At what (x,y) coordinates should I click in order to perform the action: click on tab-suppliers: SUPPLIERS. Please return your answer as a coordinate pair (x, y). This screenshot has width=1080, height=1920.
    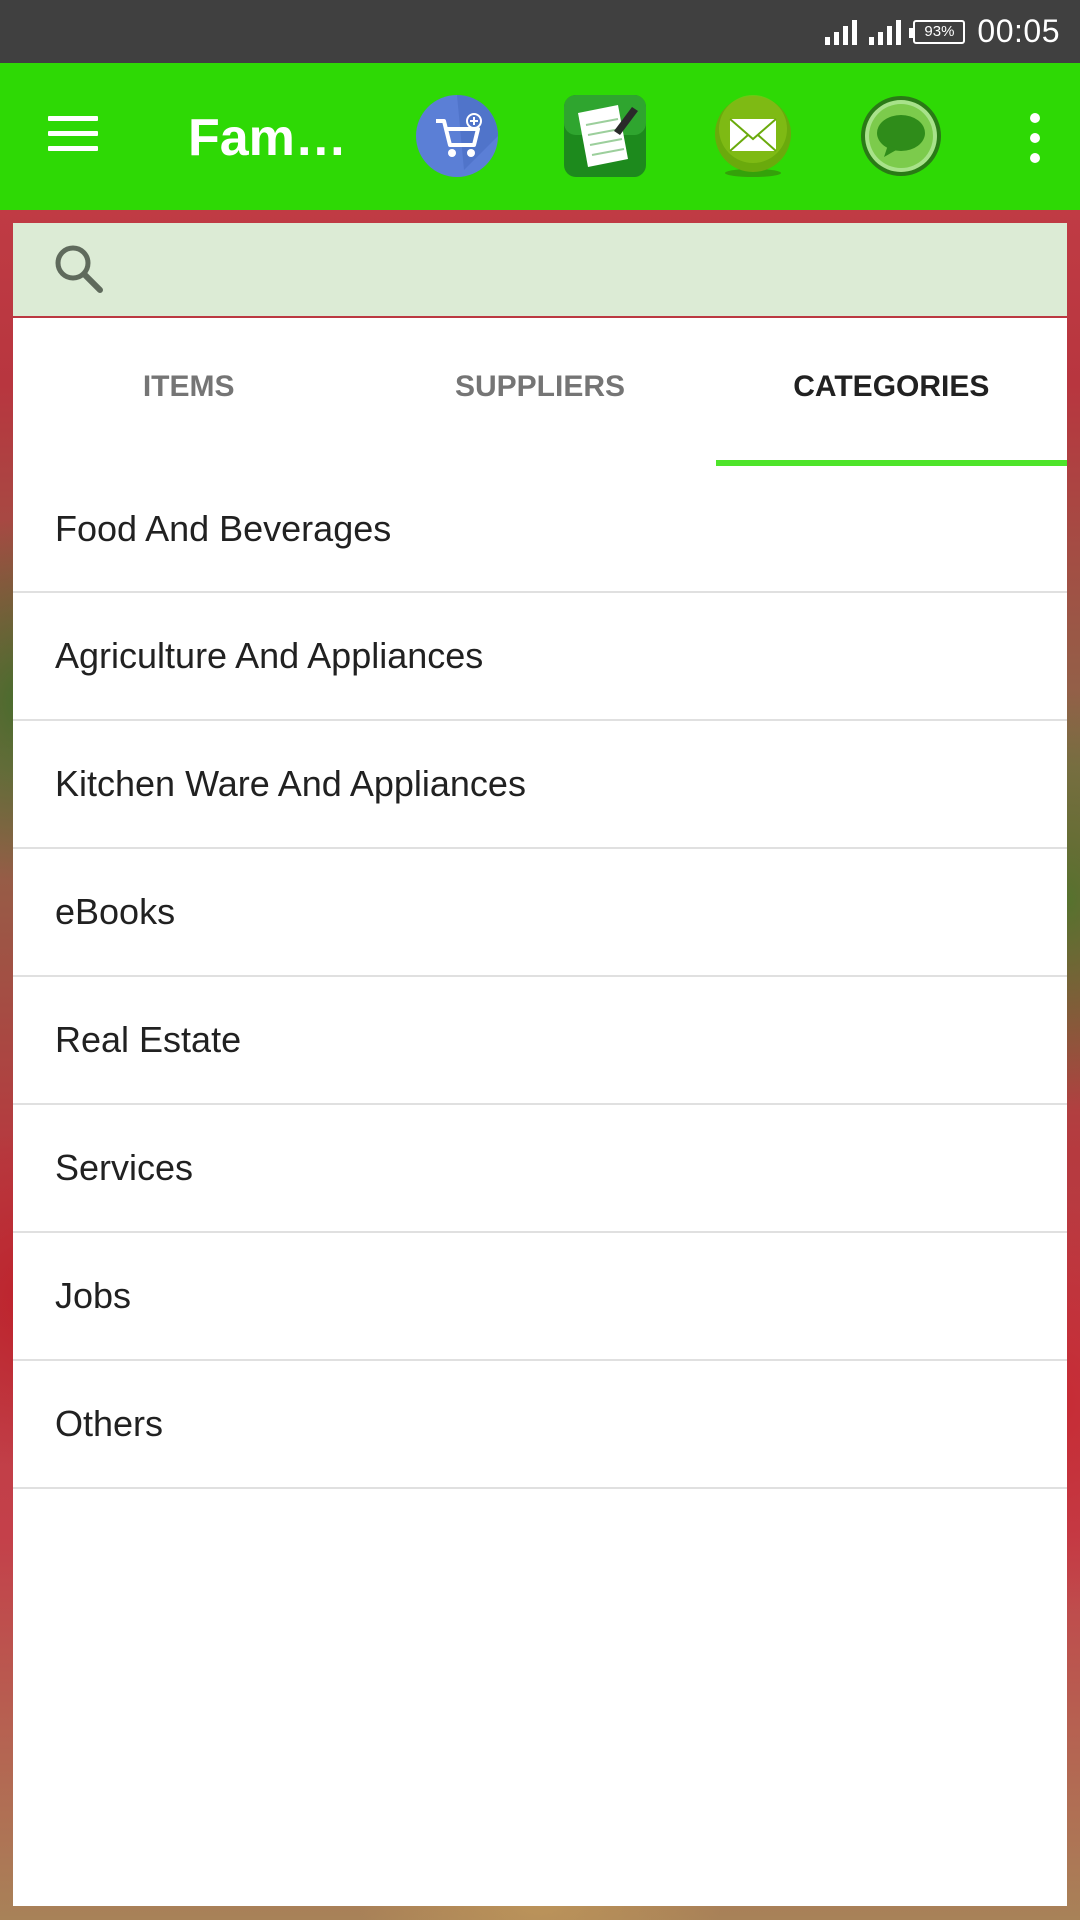
    Looking at the image, I should click on (539, 392).